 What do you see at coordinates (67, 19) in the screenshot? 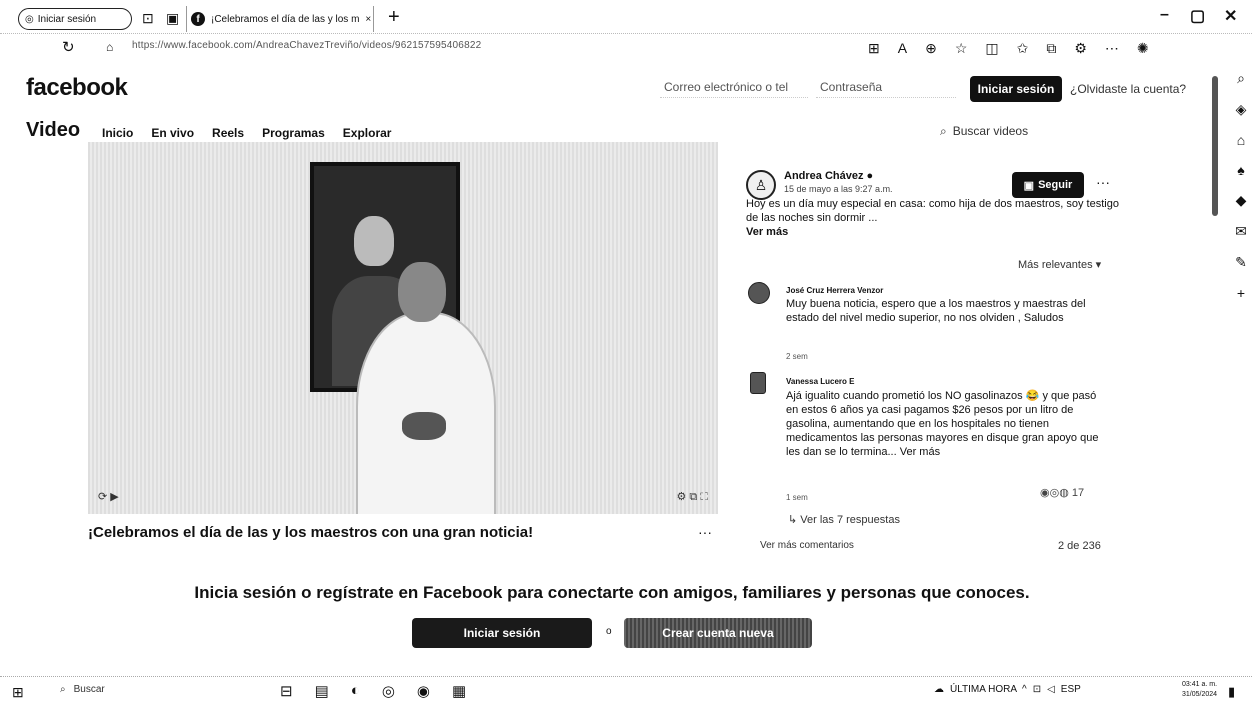
I see `profile-label: Iniciar sesión` at bounding box center [67, 19].